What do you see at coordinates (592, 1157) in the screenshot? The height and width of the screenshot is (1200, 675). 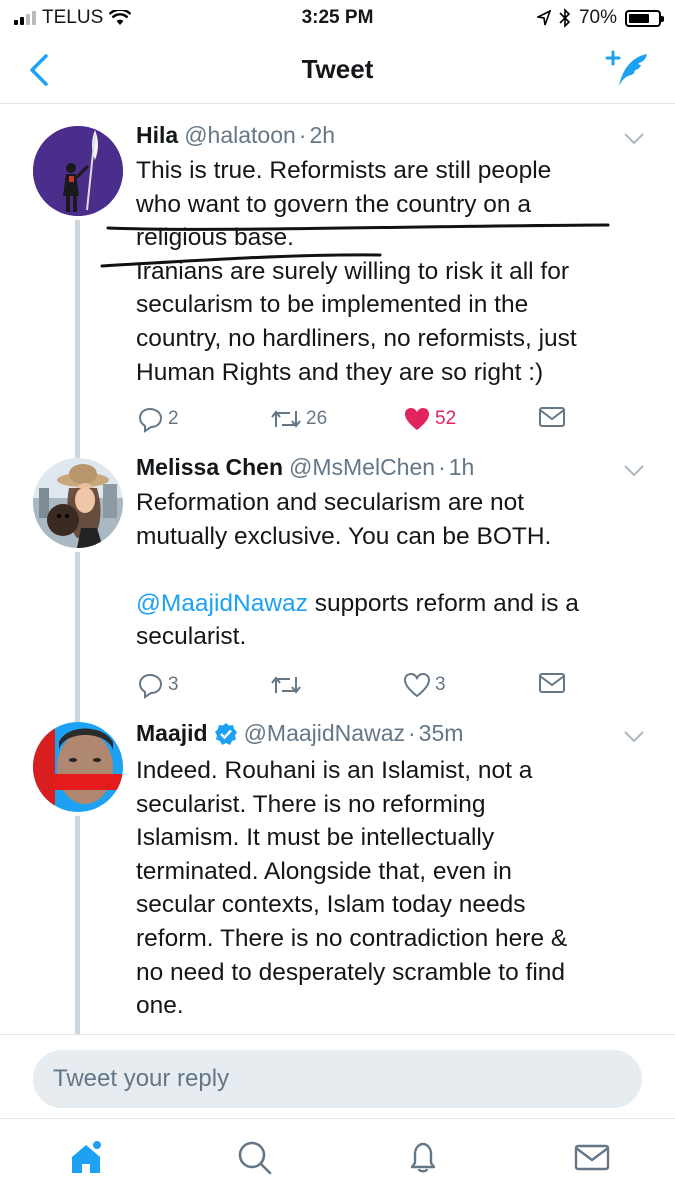 I see `messages-icon` at bounding box center [592, 1157].